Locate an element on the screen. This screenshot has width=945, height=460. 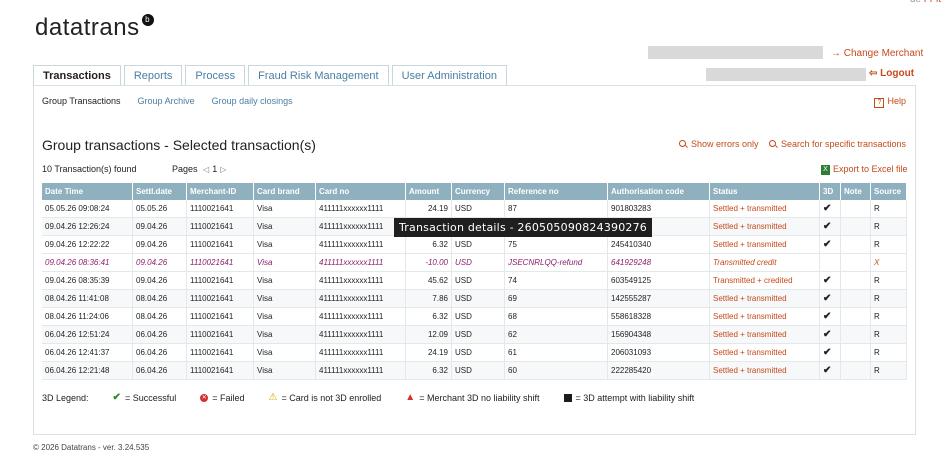
next-page-icon: ▷ is located at coordinates (223, 169).